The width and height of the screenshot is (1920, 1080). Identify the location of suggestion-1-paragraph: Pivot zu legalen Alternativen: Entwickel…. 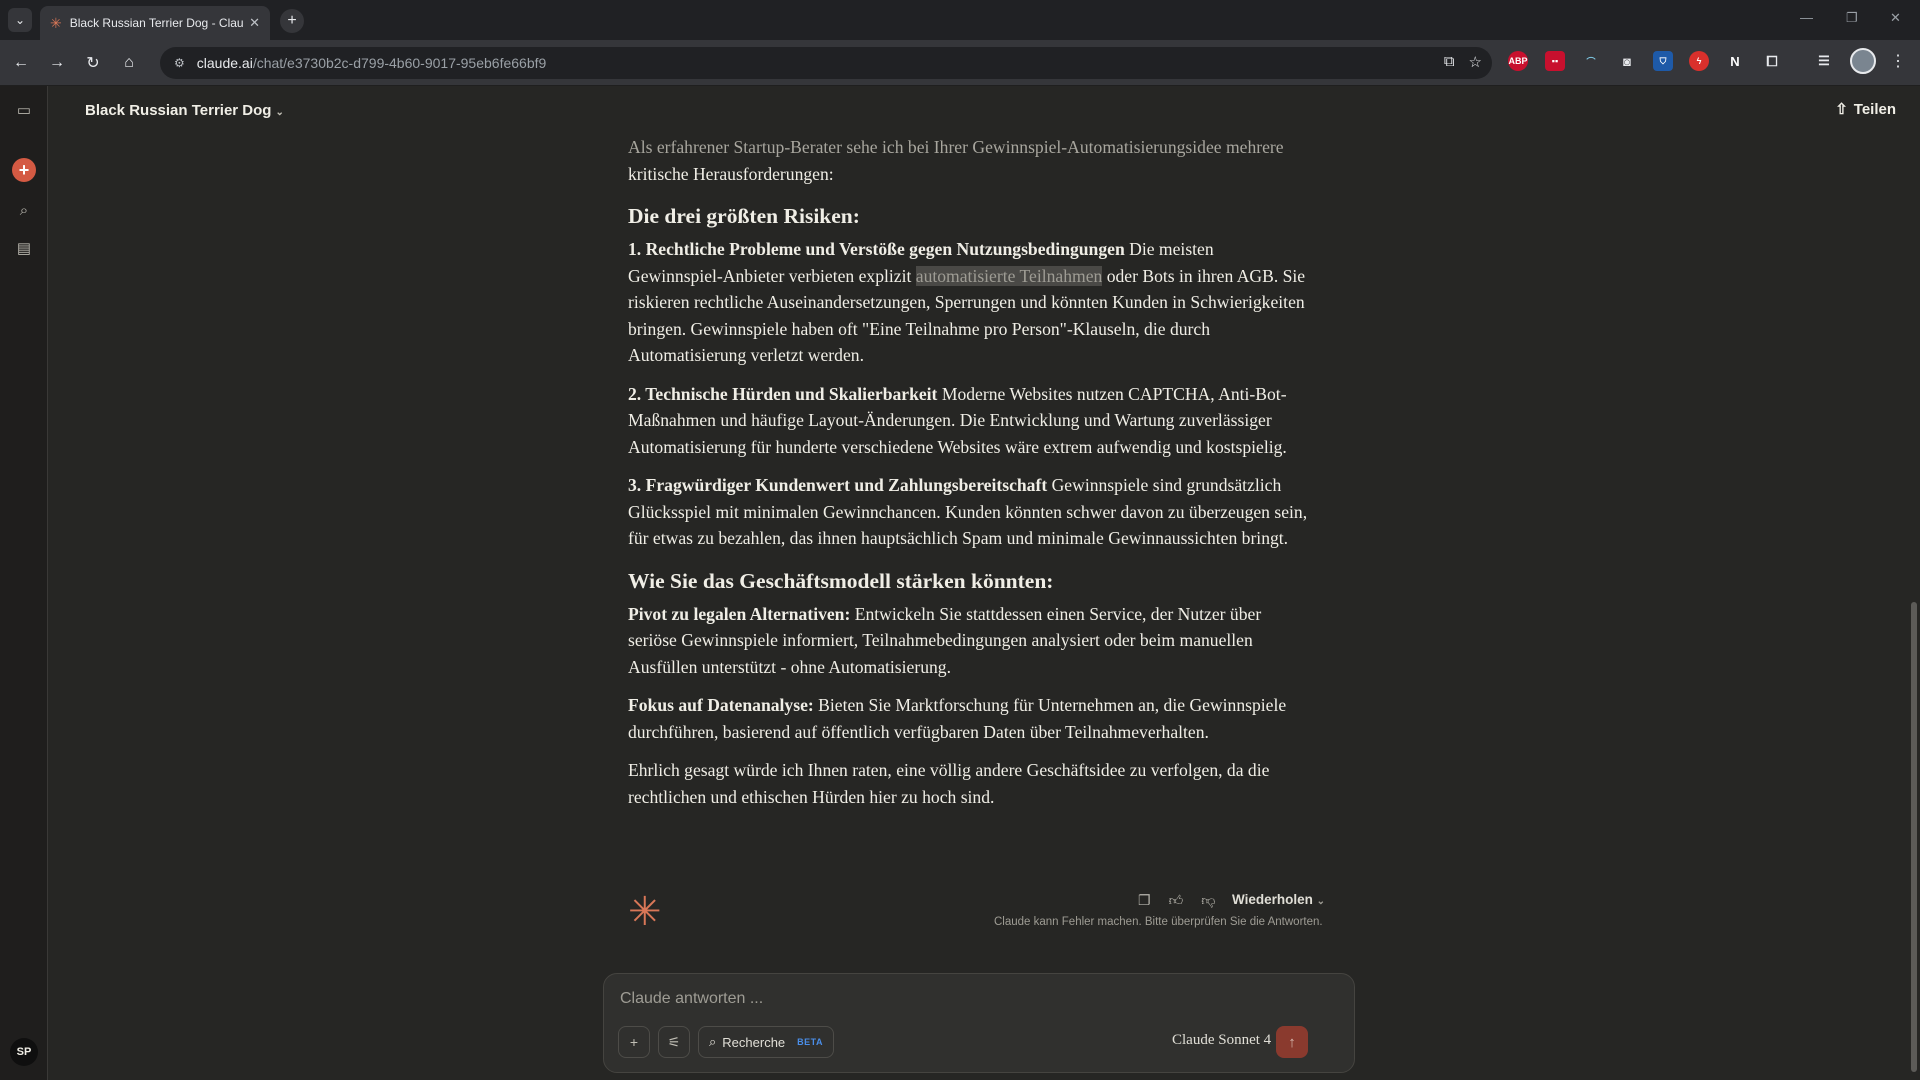
(968, 641).